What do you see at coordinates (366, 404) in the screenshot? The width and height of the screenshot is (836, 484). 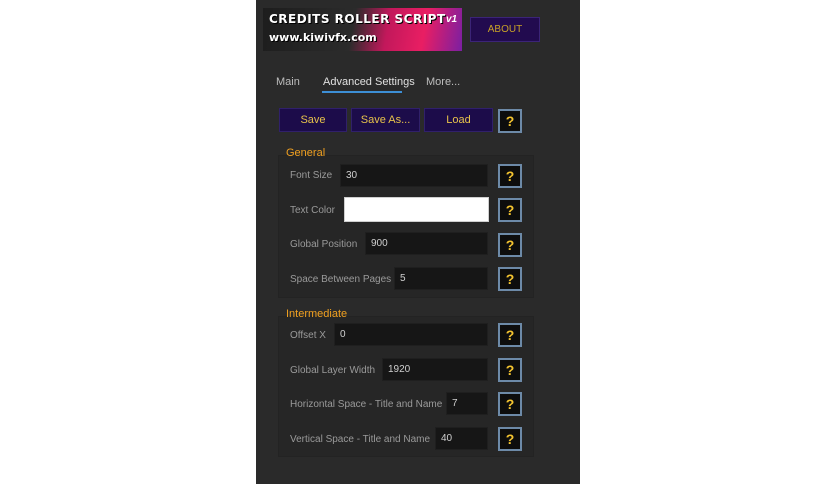 I see `horizontal-space-label: Horizontal Space - Title and Name` at bounding box center [366, 404].